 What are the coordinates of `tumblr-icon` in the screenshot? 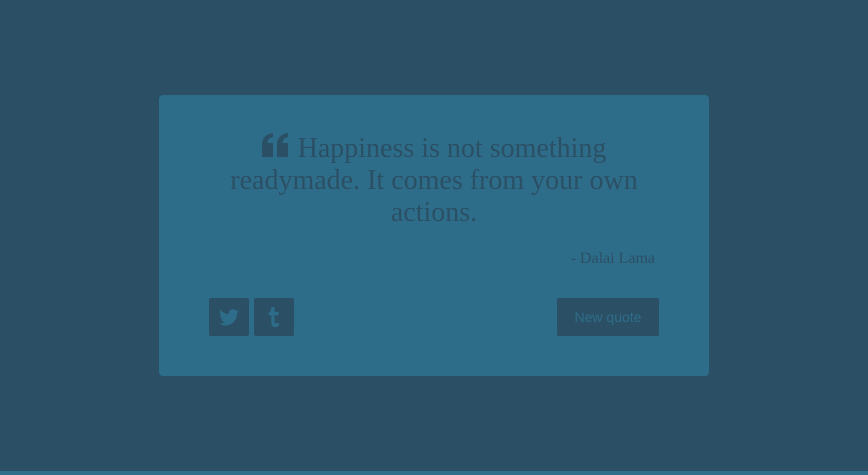 It's located at (274, 317).